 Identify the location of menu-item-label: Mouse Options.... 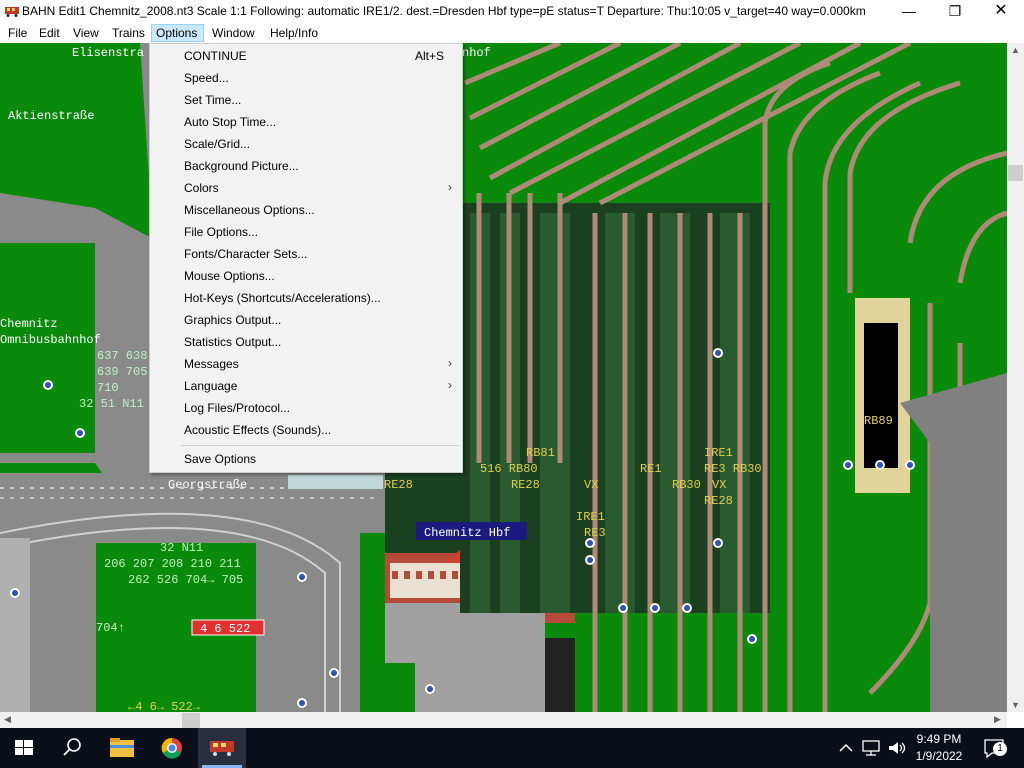
(229, 276).